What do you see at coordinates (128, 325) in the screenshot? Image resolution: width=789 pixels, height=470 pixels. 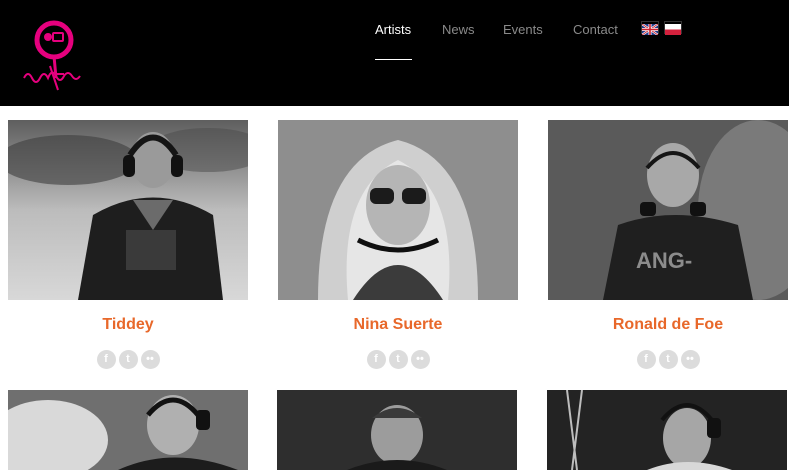 I see `artist-name: Tiddey` at bounding box center [128, 325].